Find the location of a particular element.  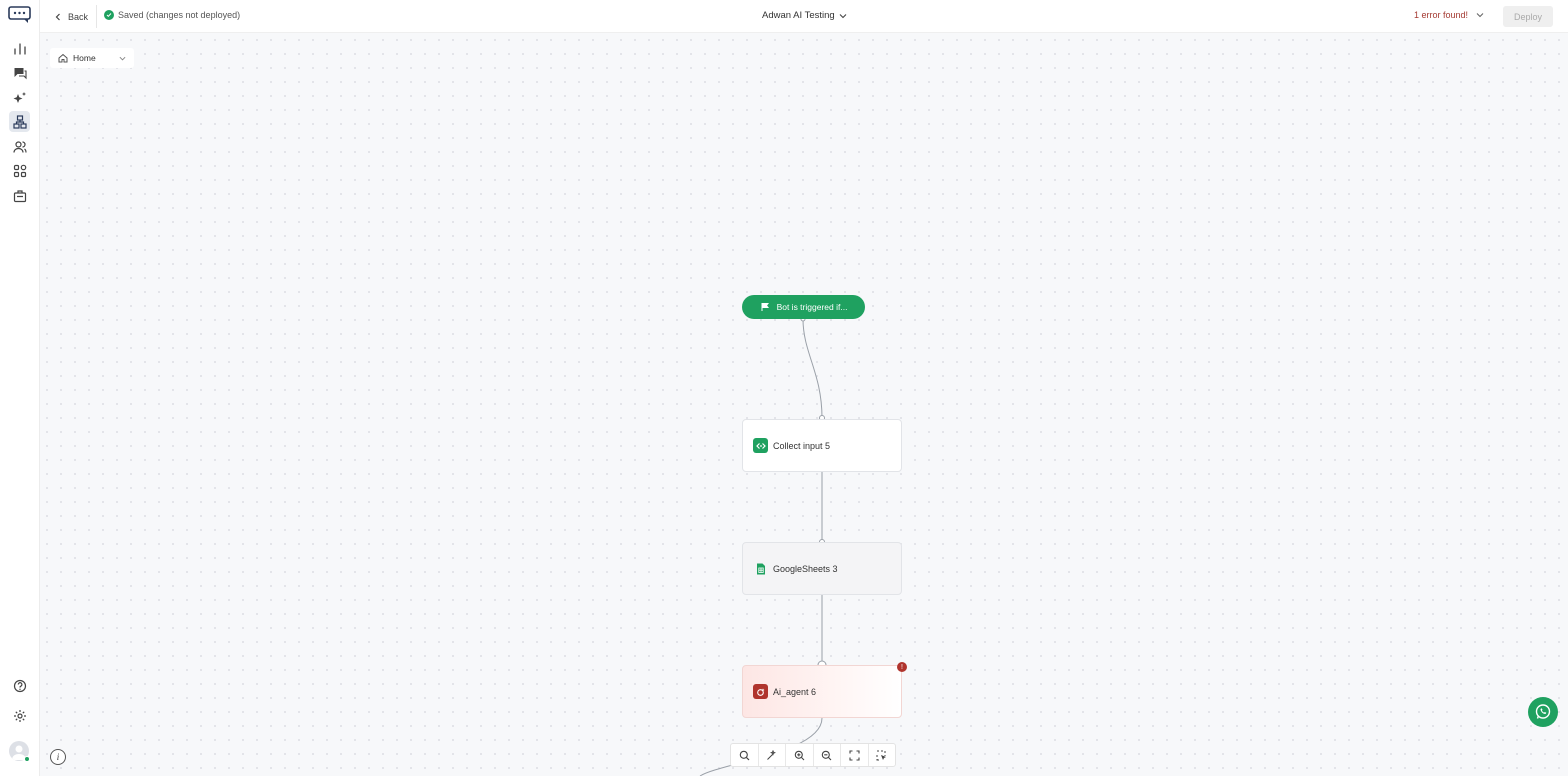

sidebar is located at coordinates (20, 388).